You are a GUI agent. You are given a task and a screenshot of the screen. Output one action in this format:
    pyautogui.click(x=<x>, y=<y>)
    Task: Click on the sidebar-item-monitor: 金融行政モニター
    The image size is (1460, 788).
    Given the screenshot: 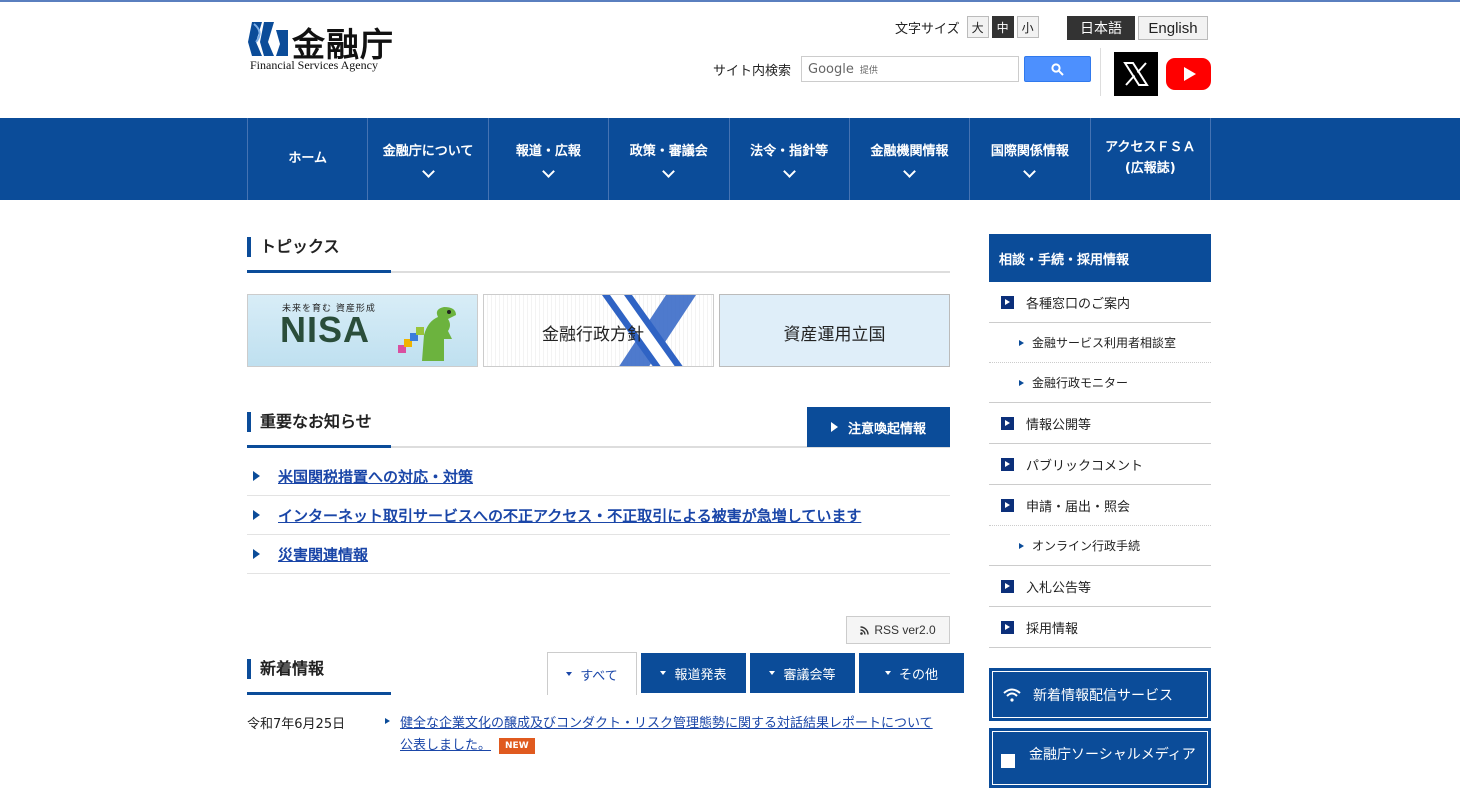 What is the action you would take?
    pyautogui.click(x=1100, y=383)
    